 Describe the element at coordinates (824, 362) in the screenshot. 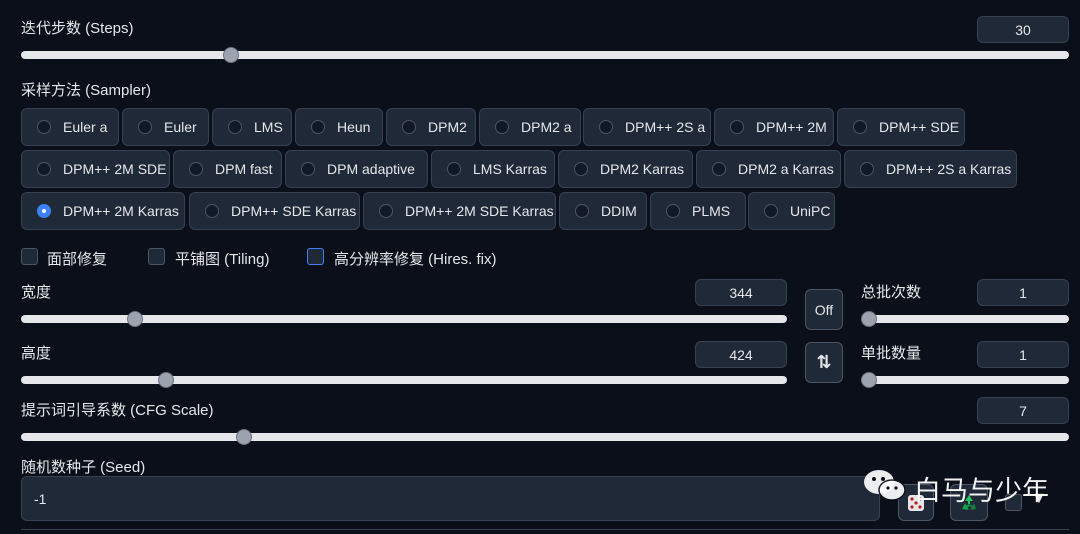

I see `swap-dimensions-button: ⇅` at that location.